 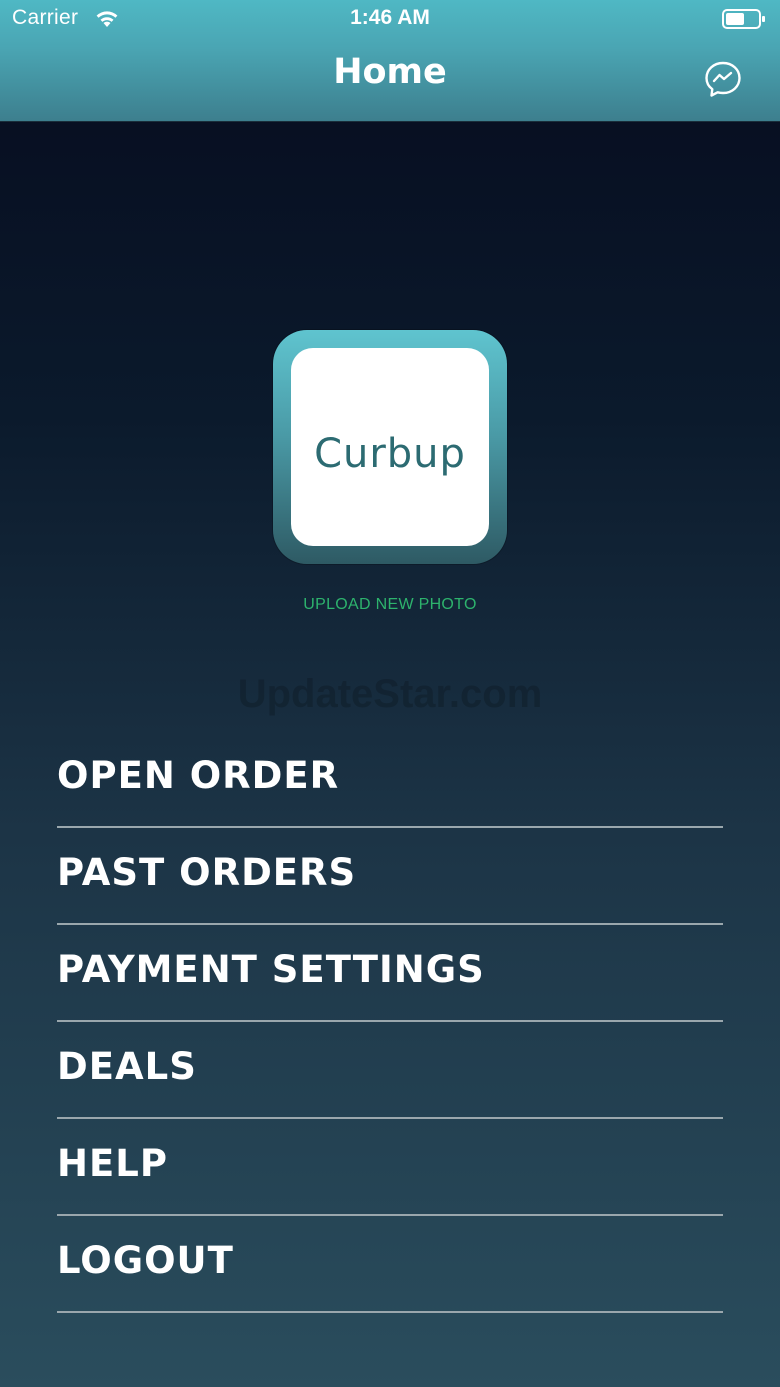 What do you see at coordinates (390, 1070) in the screenshot?
I see `menu-item-deals: DEALS` at bounding box center [390, 1070].